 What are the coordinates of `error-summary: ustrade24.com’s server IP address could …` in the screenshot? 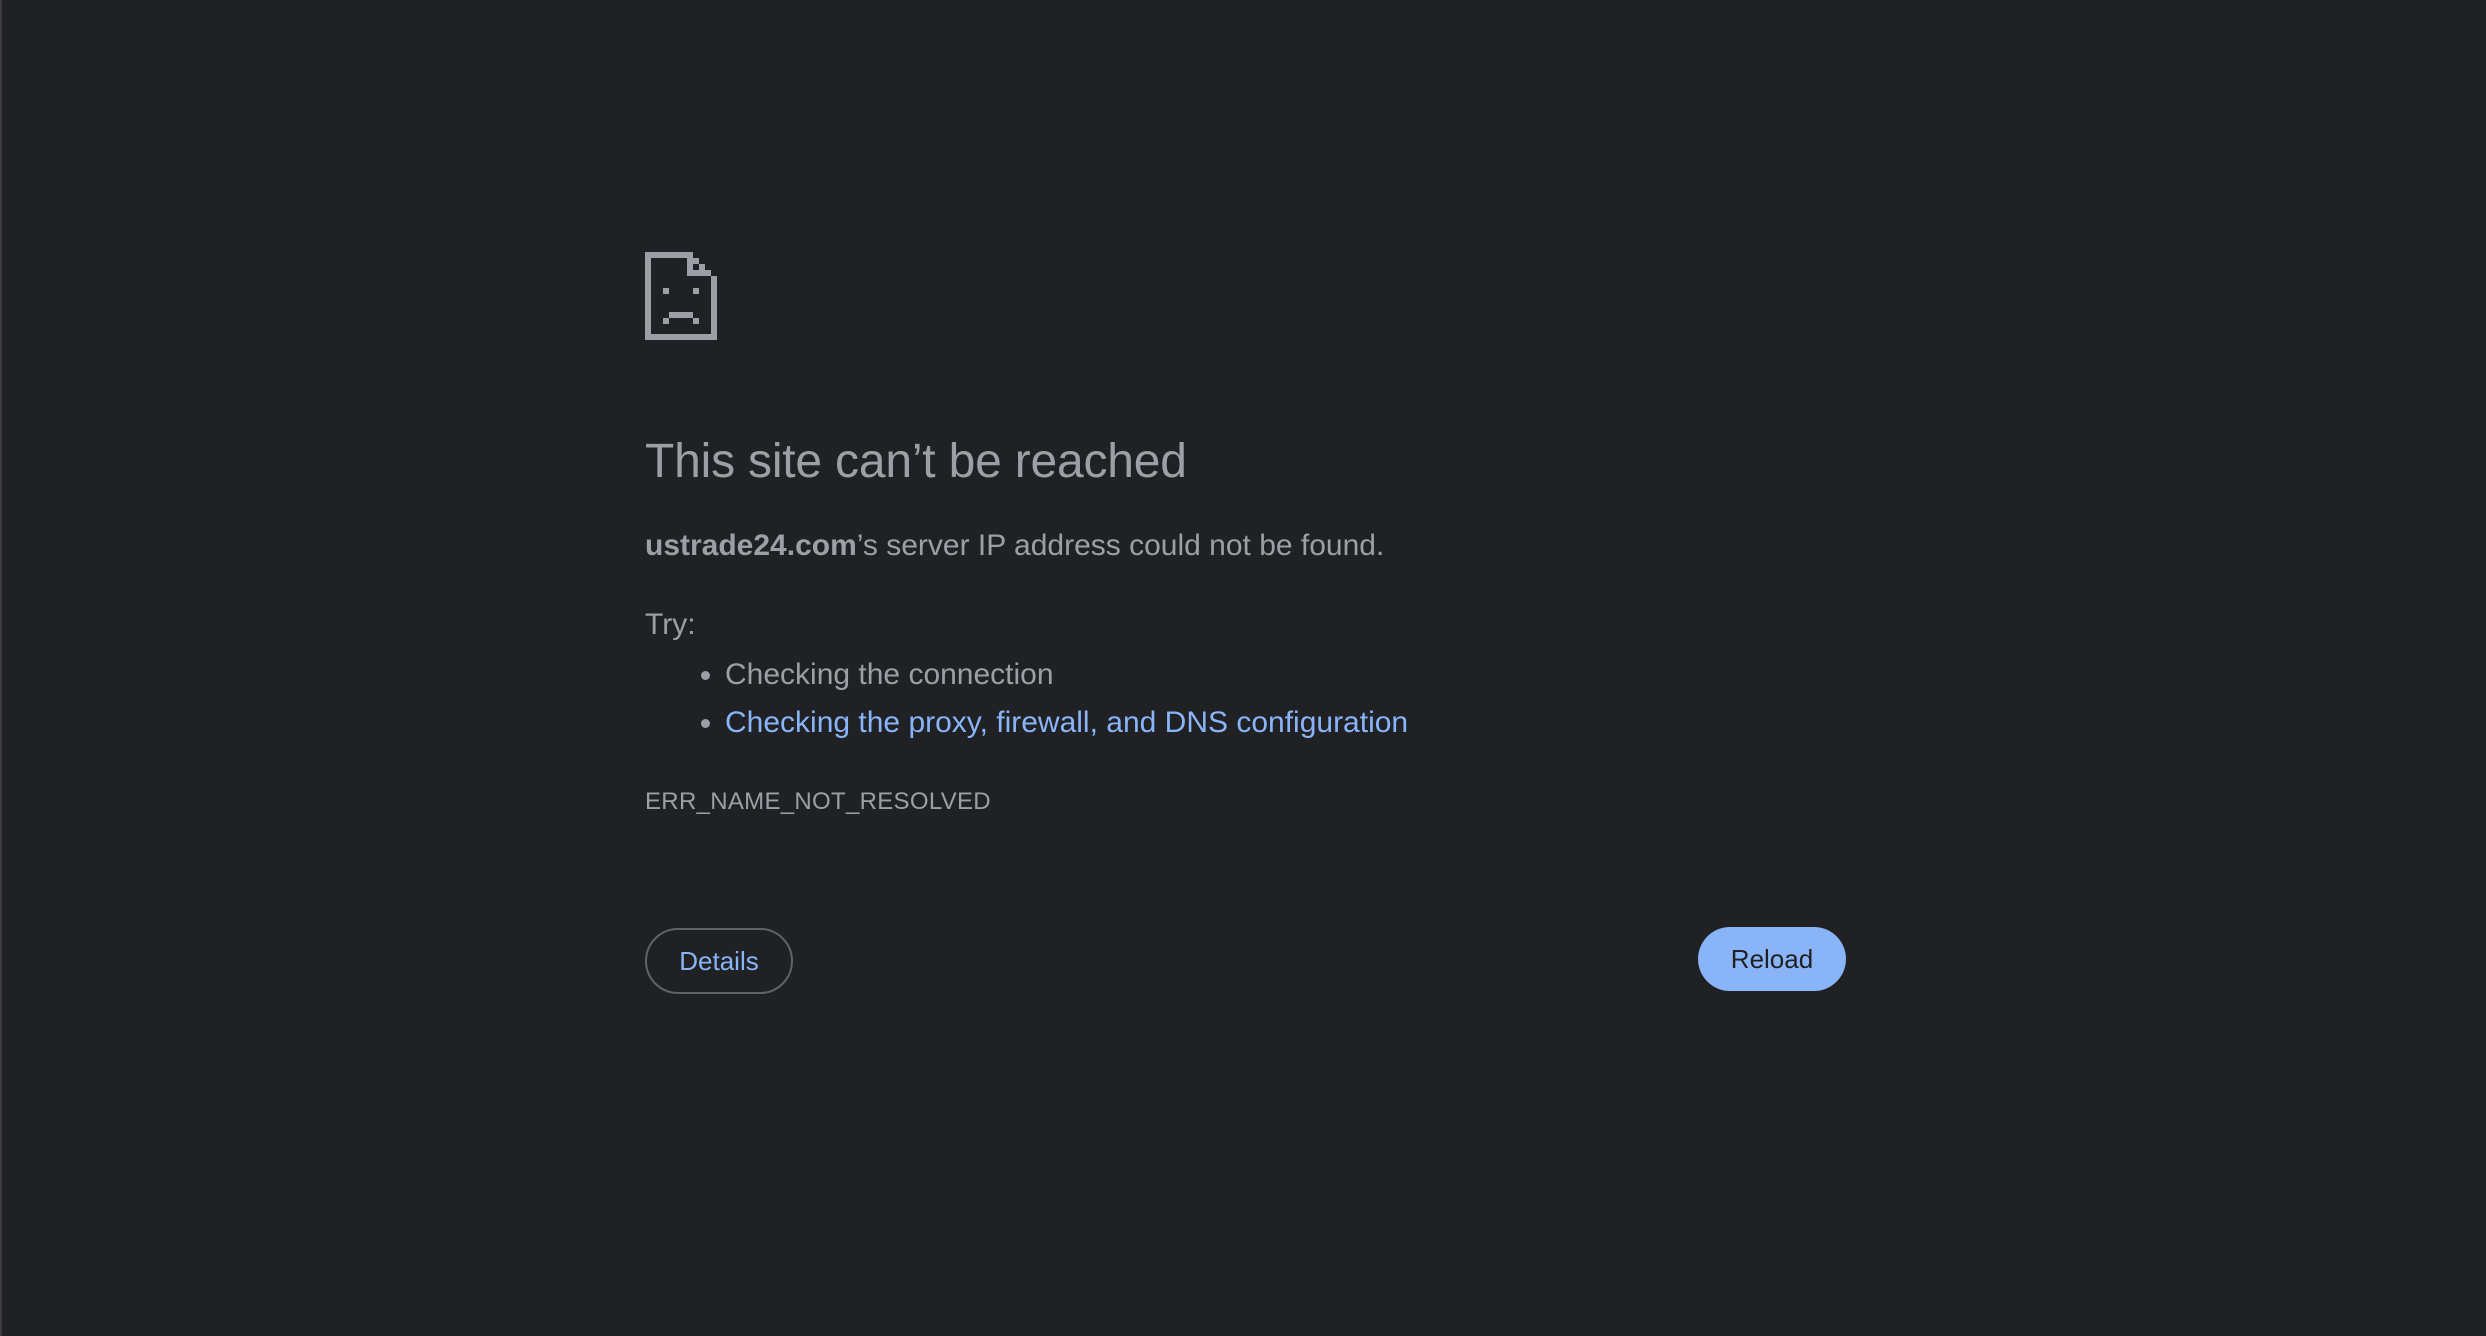 It's located at (1014, 546).